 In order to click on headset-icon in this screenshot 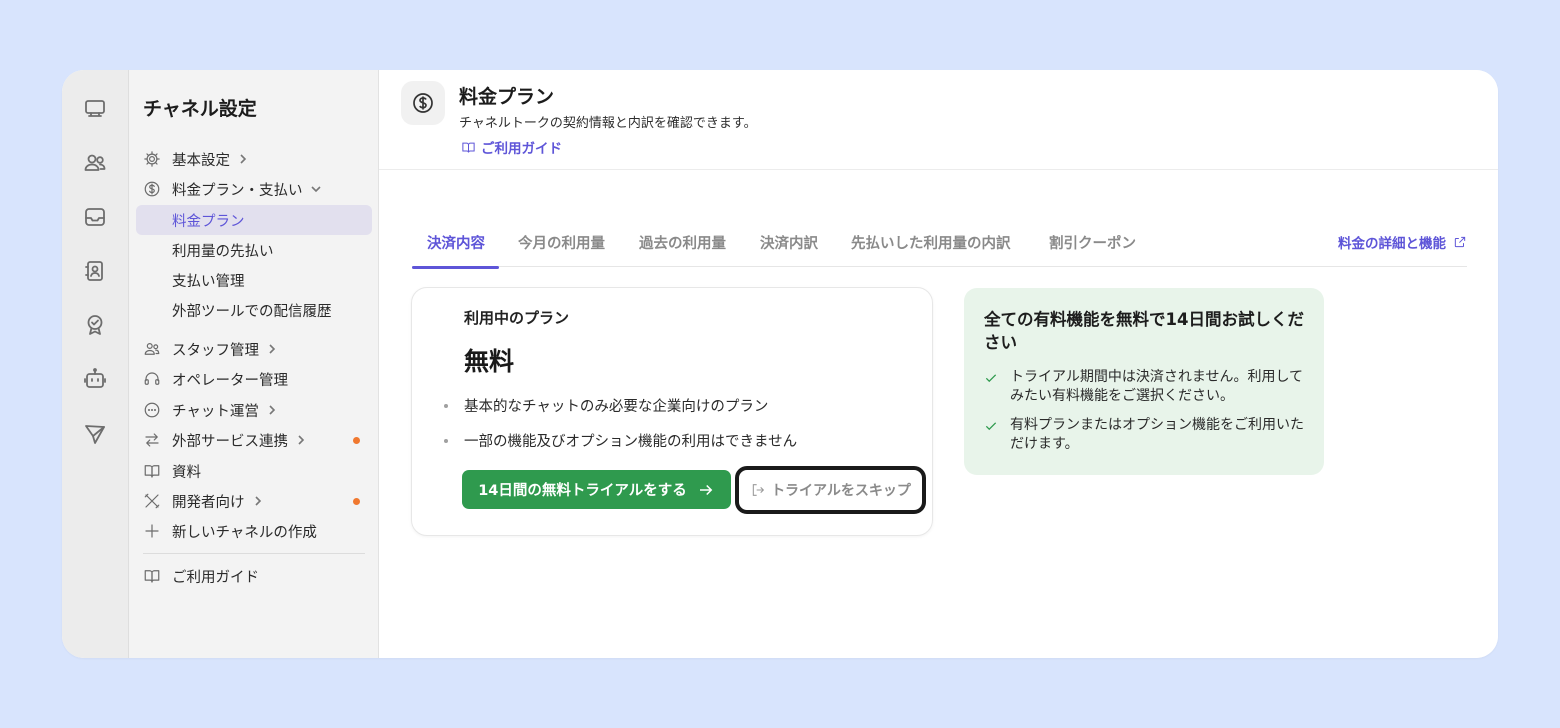, I will do `click(152, 379)`.